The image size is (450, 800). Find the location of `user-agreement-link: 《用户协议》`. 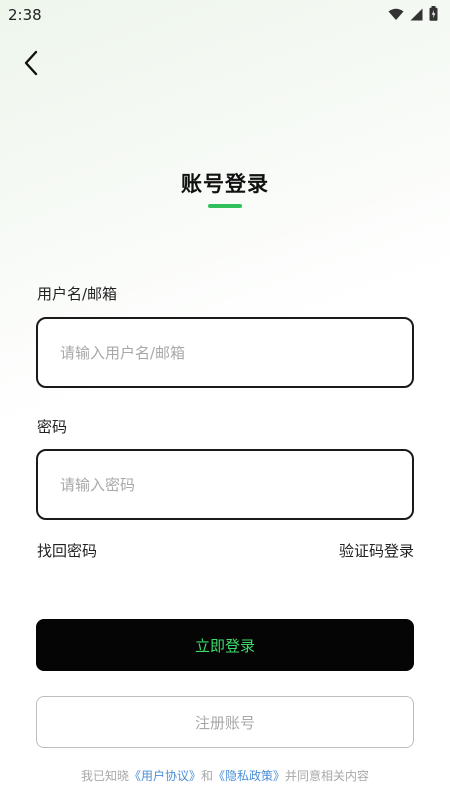

user-agreement-link: 《用户协议》 is located at coordinates (165, 776).